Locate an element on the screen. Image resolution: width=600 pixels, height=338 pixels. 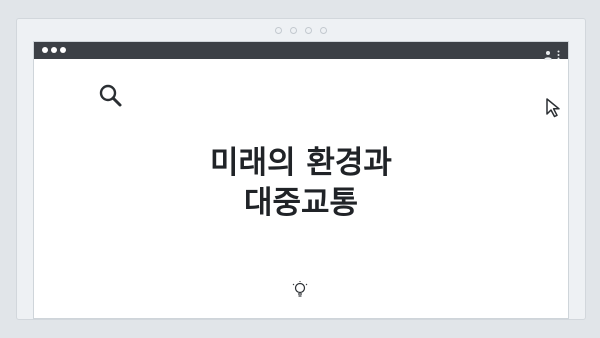
titlebar-actions is located at coordinates (551, 52).